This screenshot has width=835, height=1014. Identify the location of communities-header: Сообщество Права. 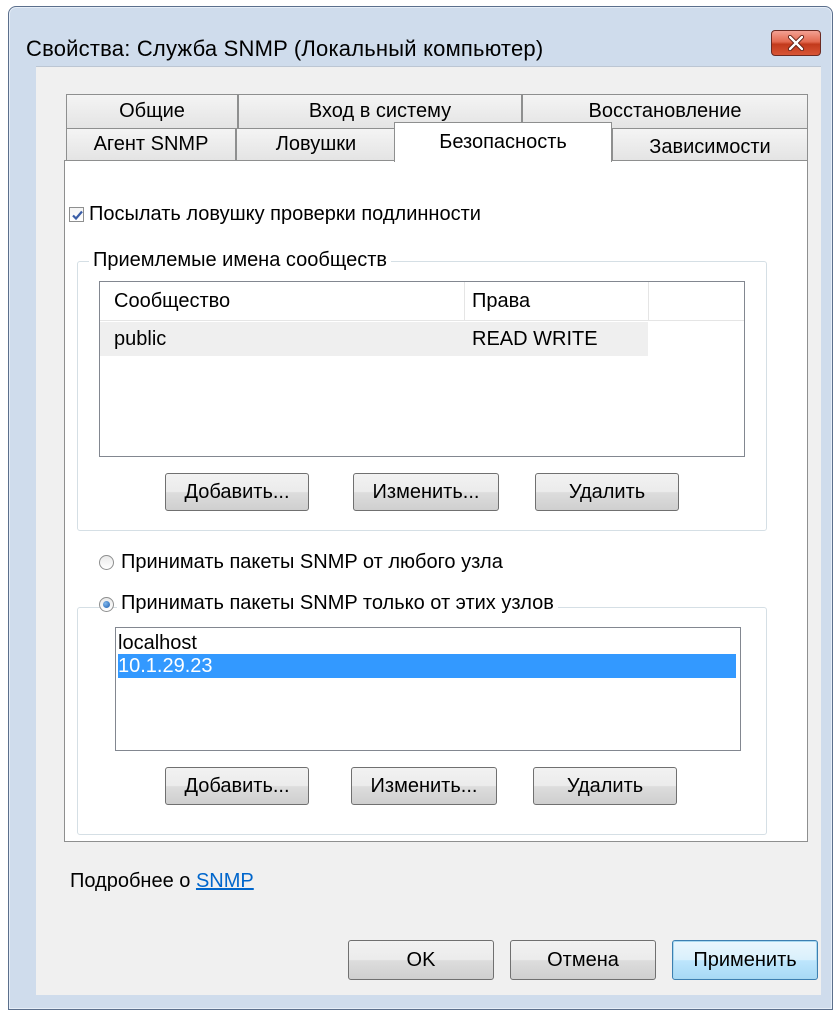
(422, 301).